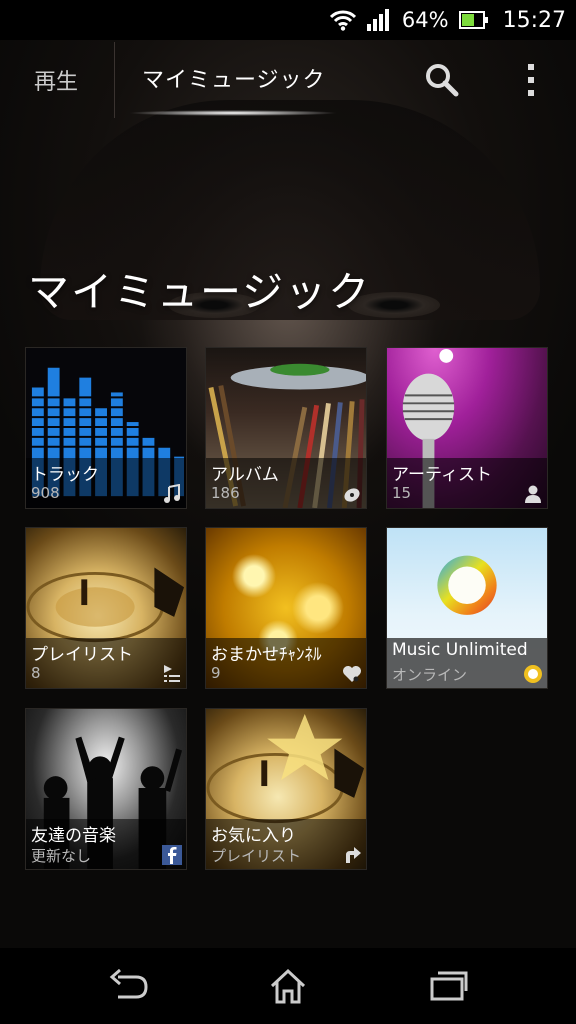 The width and height of the screenshot is (576, 1024). I want to click on tile-sensme-channels: おまかせﾁｬﾝﾈﾙ 9, so click(286, 608).